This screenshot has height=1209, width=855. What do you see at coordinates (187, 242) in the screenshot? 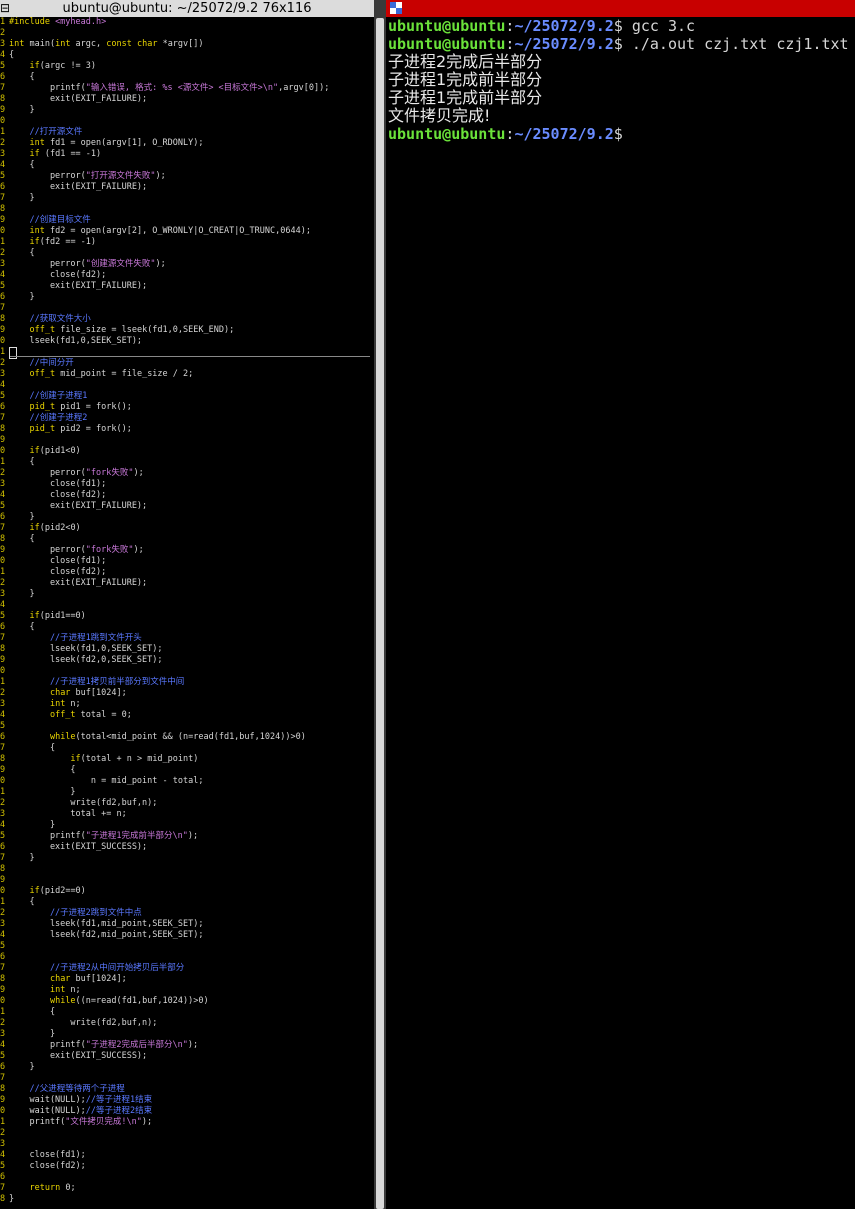
I see `code-line: 1 if(fd2 == -1)` at bounding box center [187, 242].